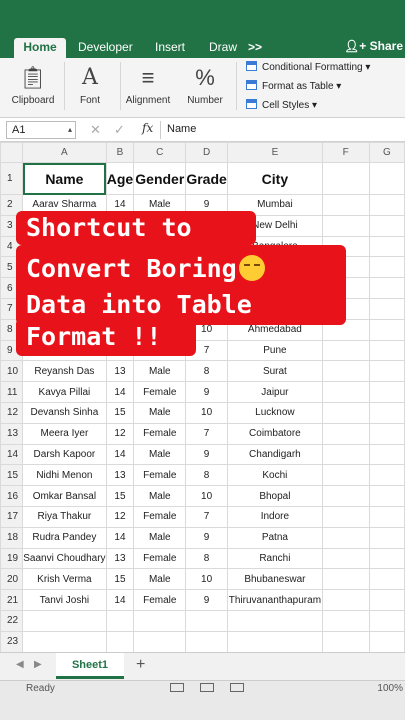  What do you see at coordinates (12, 558) in the screenshot?
I see `row-header: 19` at bounding box center [12, 558].